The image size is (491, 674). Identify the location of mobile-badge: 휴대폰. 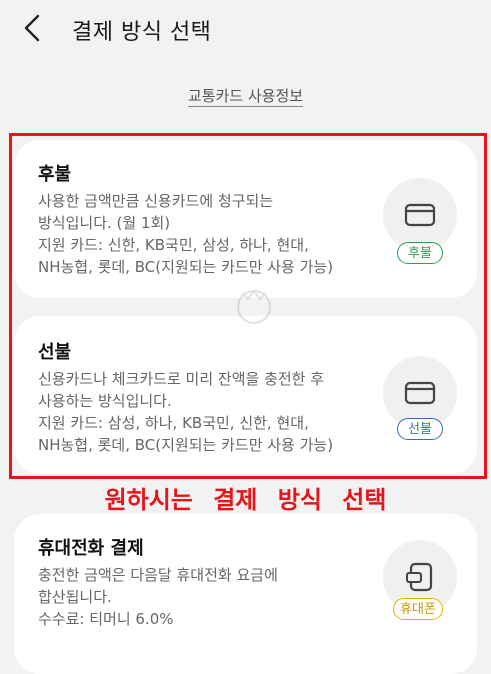
(418, 609).